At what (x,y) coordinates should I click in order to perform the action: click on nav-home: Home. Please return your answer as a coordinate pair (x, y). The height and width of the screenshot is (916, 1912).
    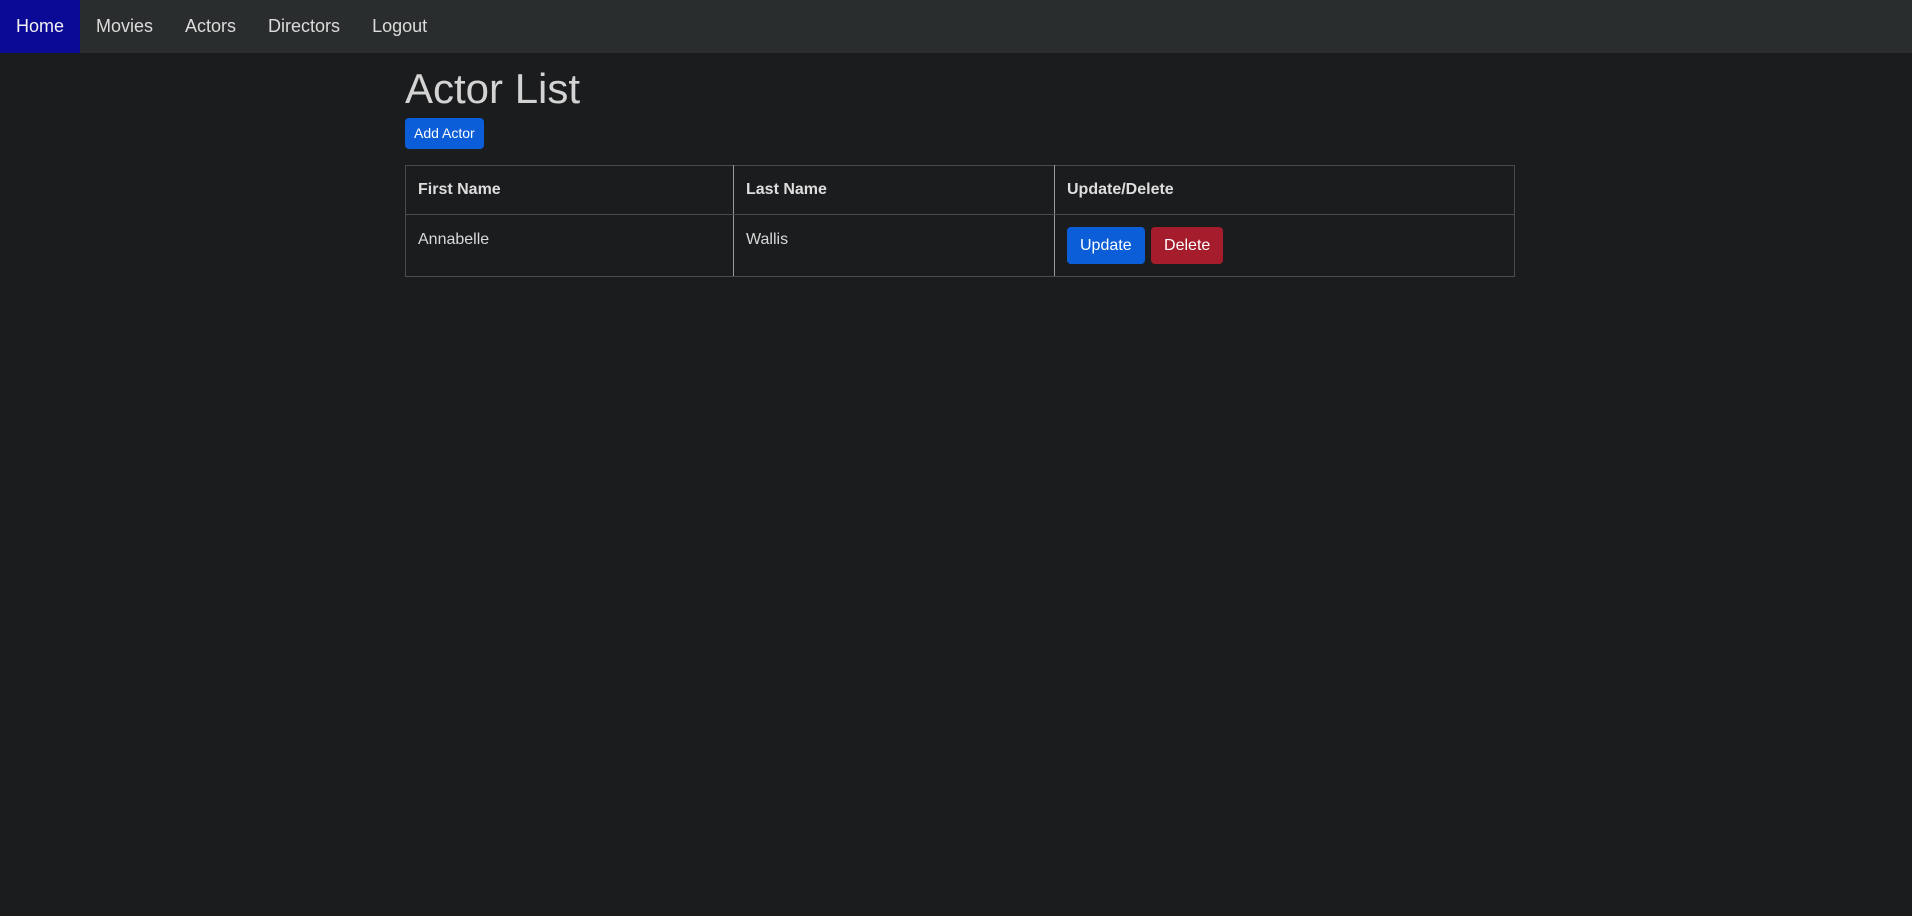
    Looking at the image, I should click on (40, 26).